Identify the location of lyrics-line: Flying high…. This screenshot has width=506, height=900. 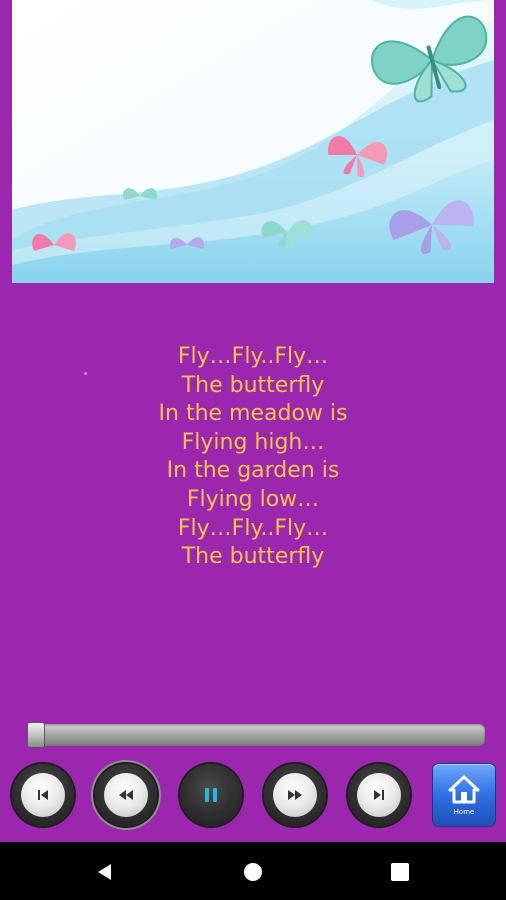
(253, 442).